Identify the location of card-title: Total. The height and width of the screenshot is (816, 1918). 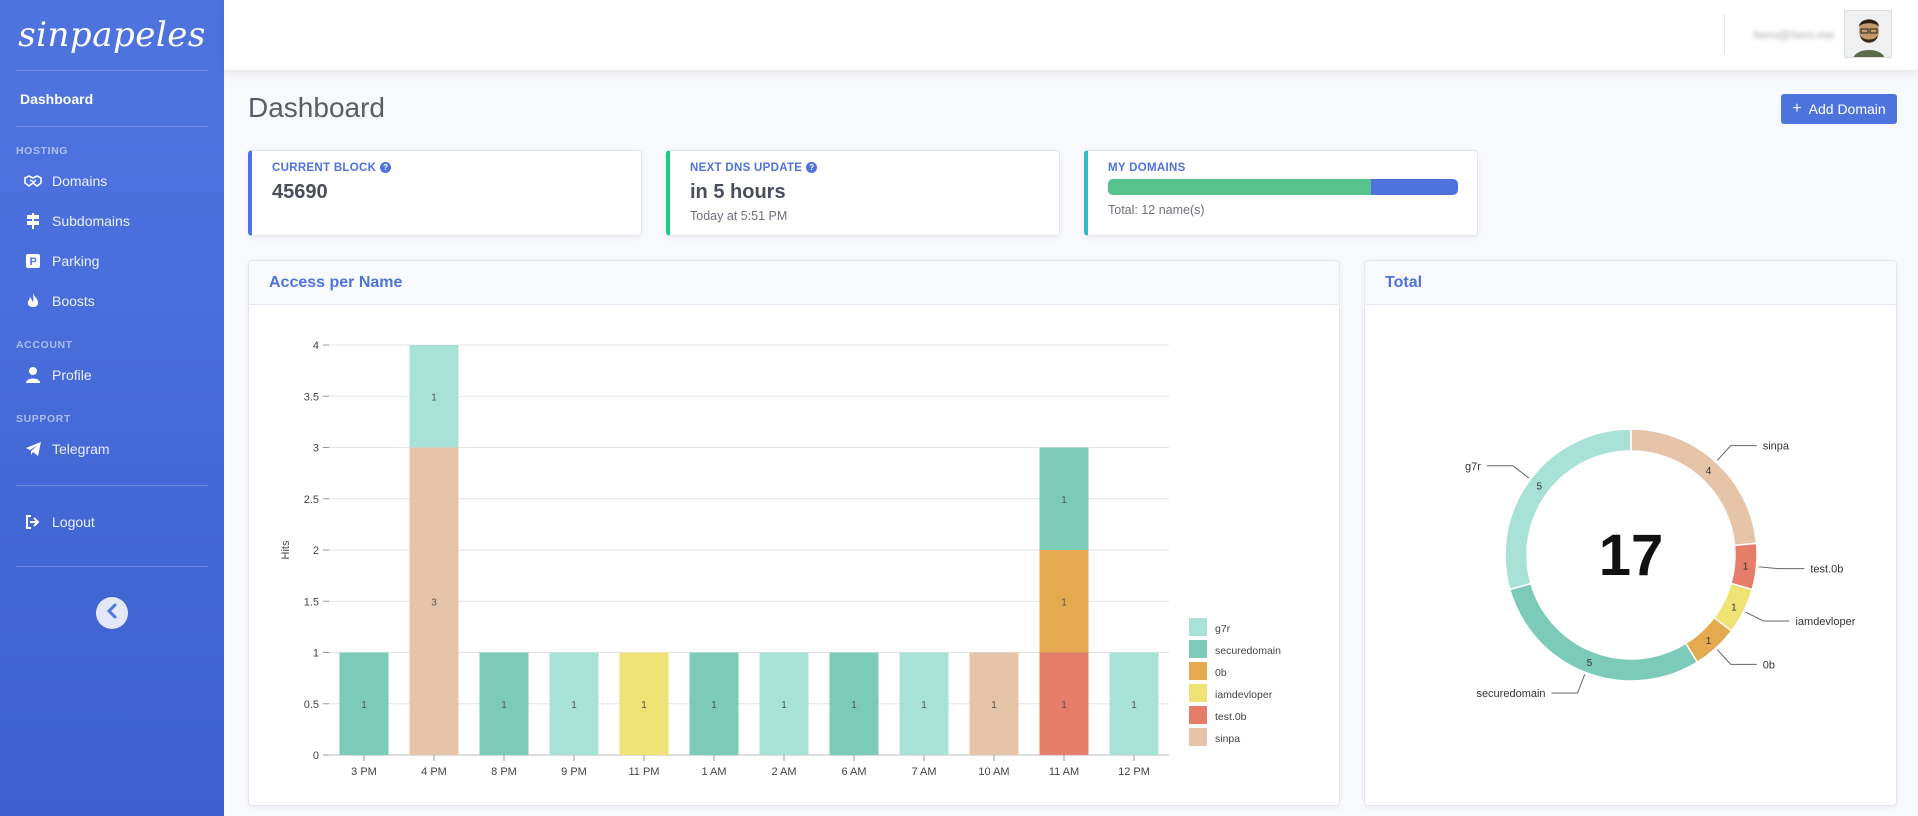
(1630, 283).